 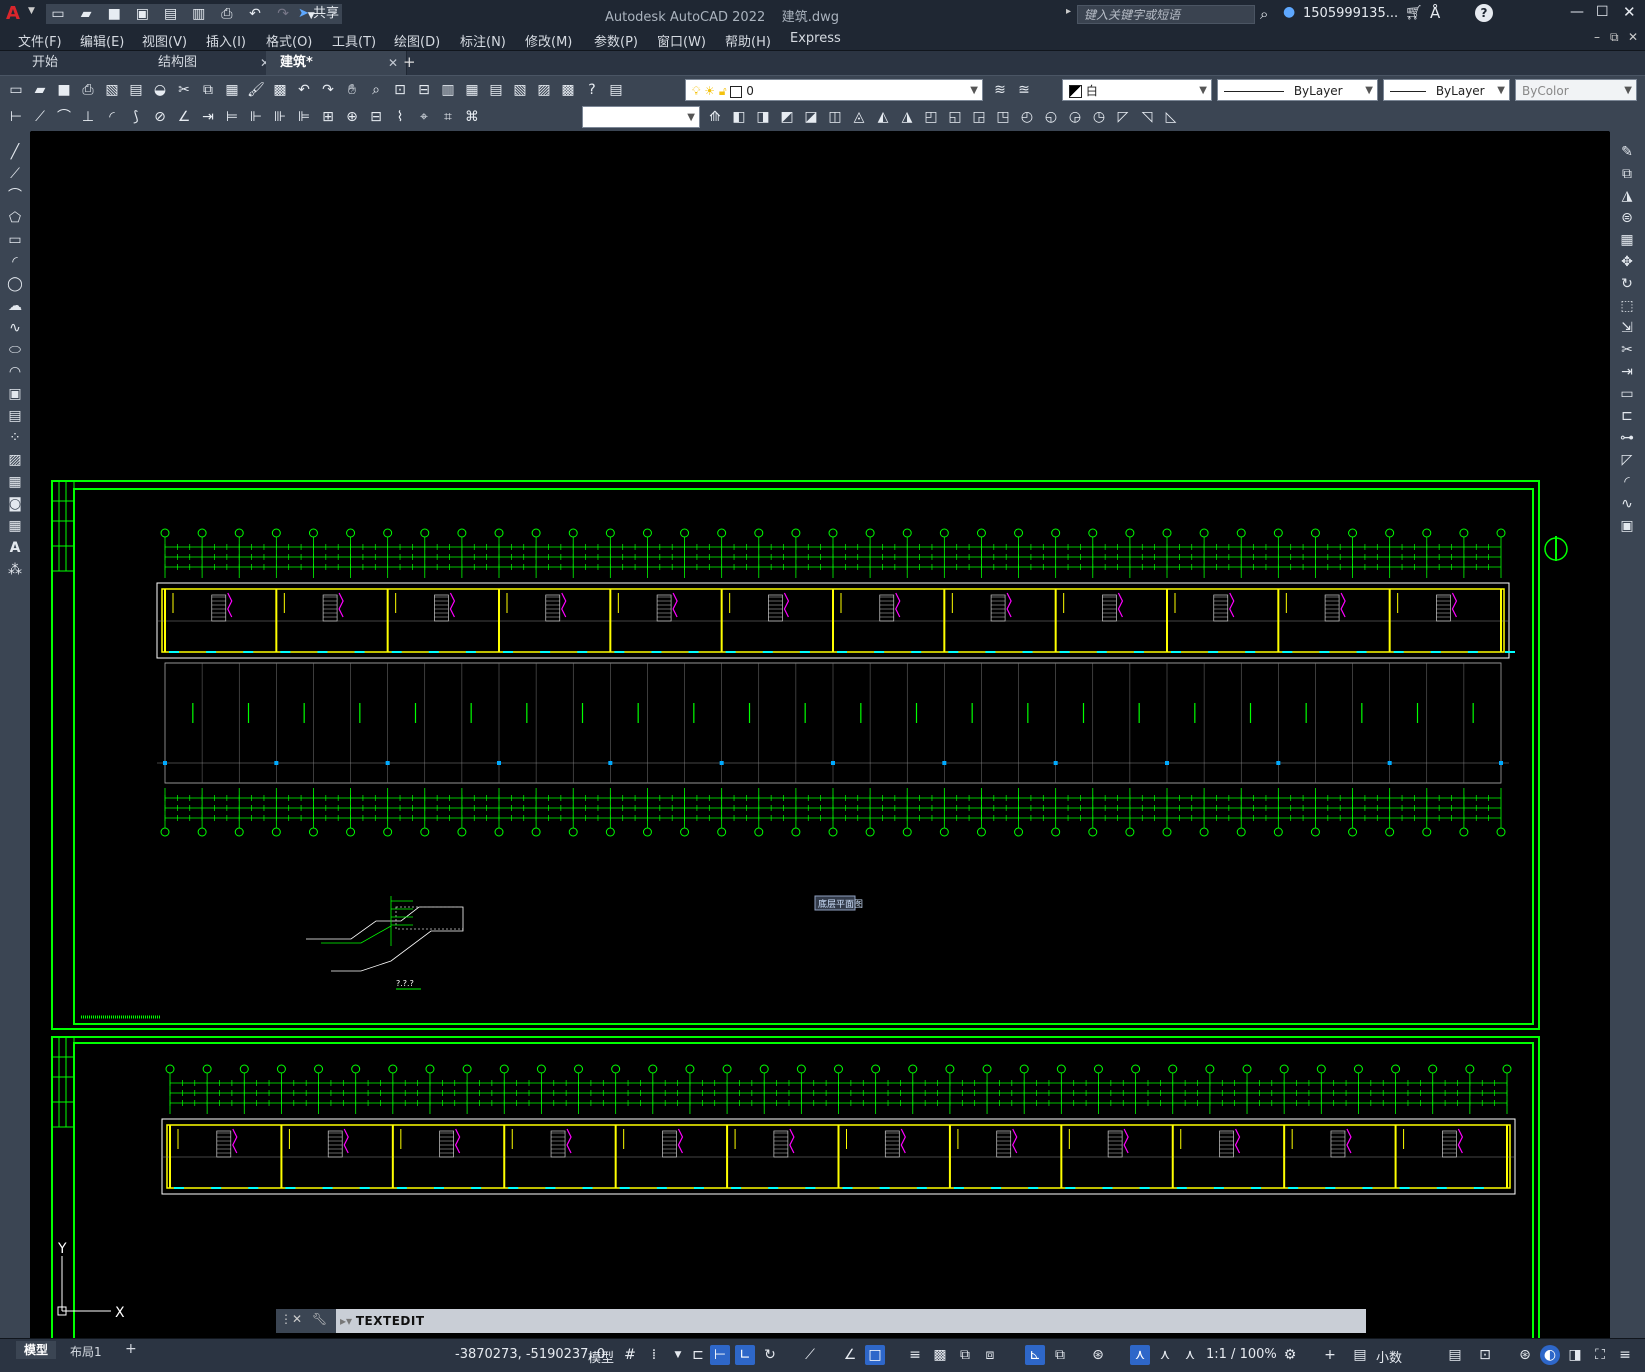 What do you see at coordinates (907, 117) in the screenshot?
I see `presspull-icon: ◮` at bounding box center [907, 117].